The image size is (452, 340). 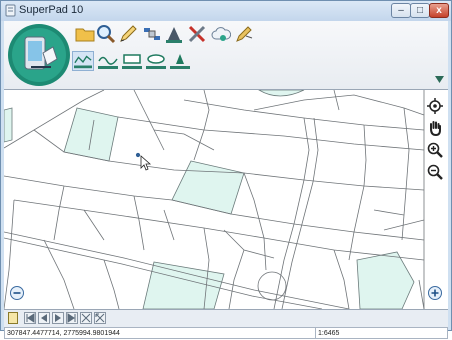 I want to click on edit-pen-icon, so click(x=128, y=34).